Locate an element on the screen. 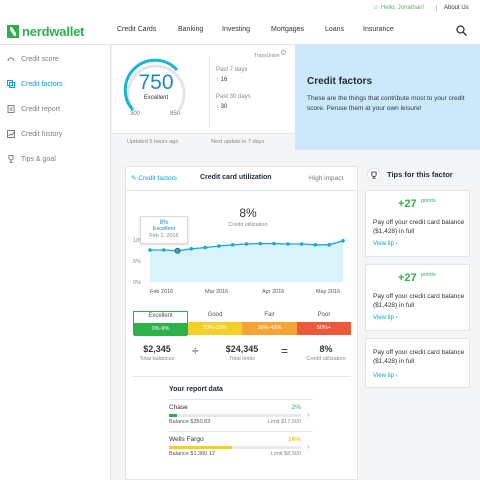  info-icon is located at coordinates (283, 52).